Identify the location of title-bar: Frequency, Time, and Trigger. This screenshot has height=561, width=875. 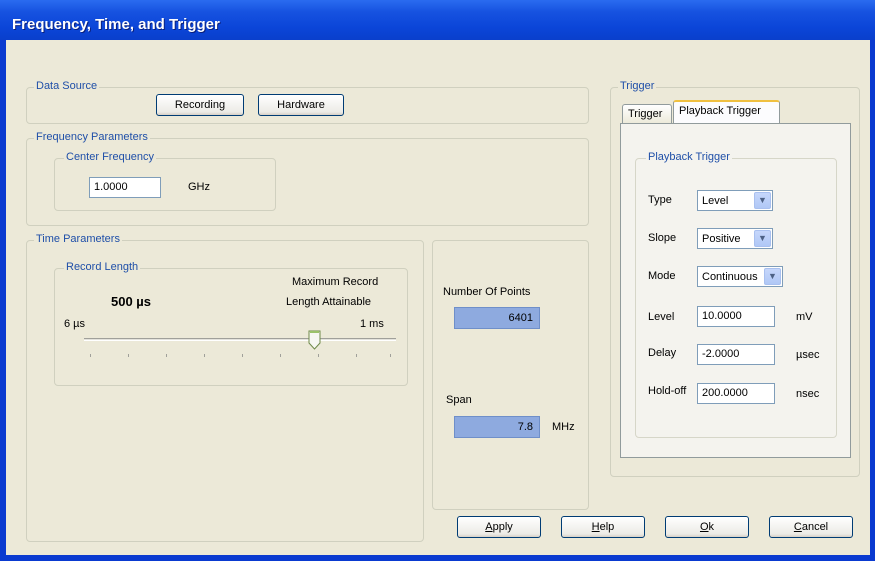
(437, 20).